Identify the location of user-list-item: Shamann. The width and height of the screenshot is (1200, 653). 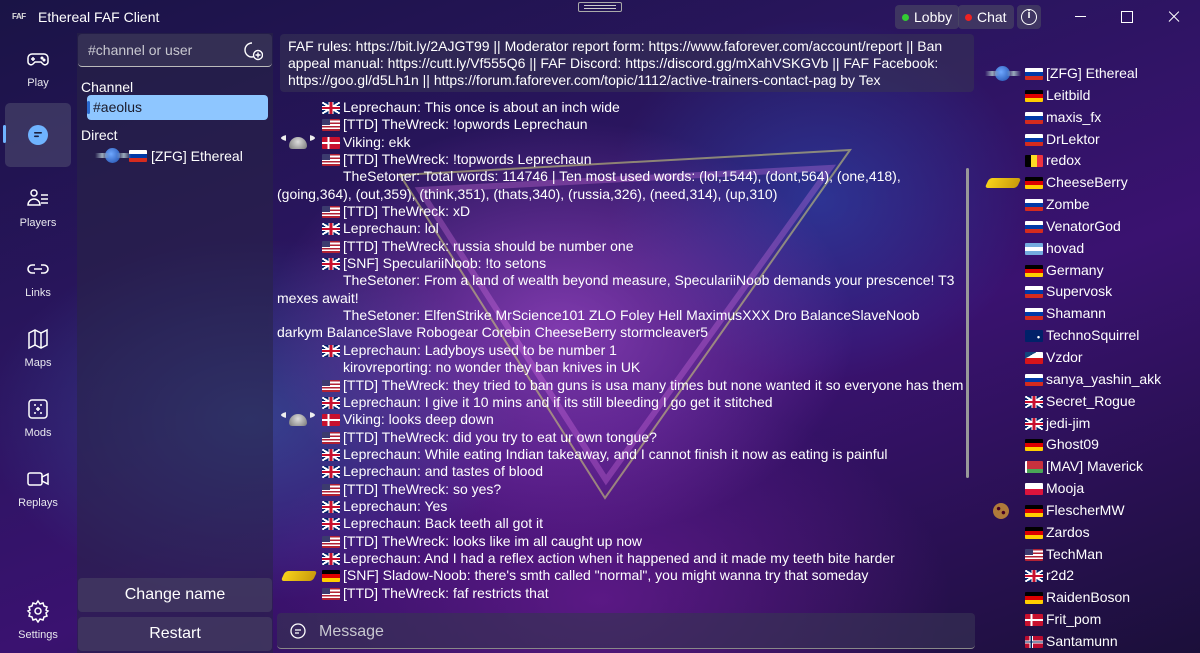
(1090, 314).